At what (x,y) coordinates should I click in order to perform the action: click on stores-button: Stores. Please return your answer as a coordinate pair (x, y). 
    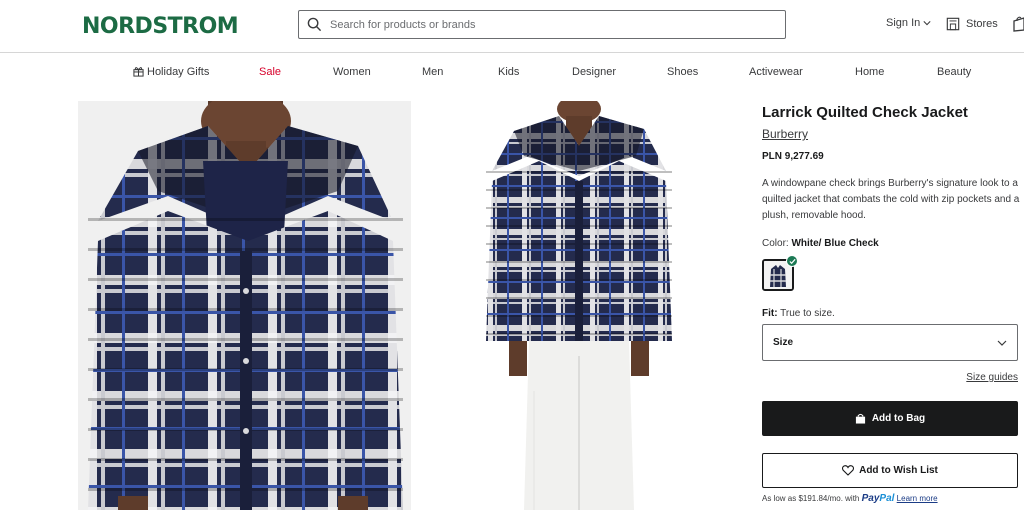
    Looking at the image, I should click on (972, 24).